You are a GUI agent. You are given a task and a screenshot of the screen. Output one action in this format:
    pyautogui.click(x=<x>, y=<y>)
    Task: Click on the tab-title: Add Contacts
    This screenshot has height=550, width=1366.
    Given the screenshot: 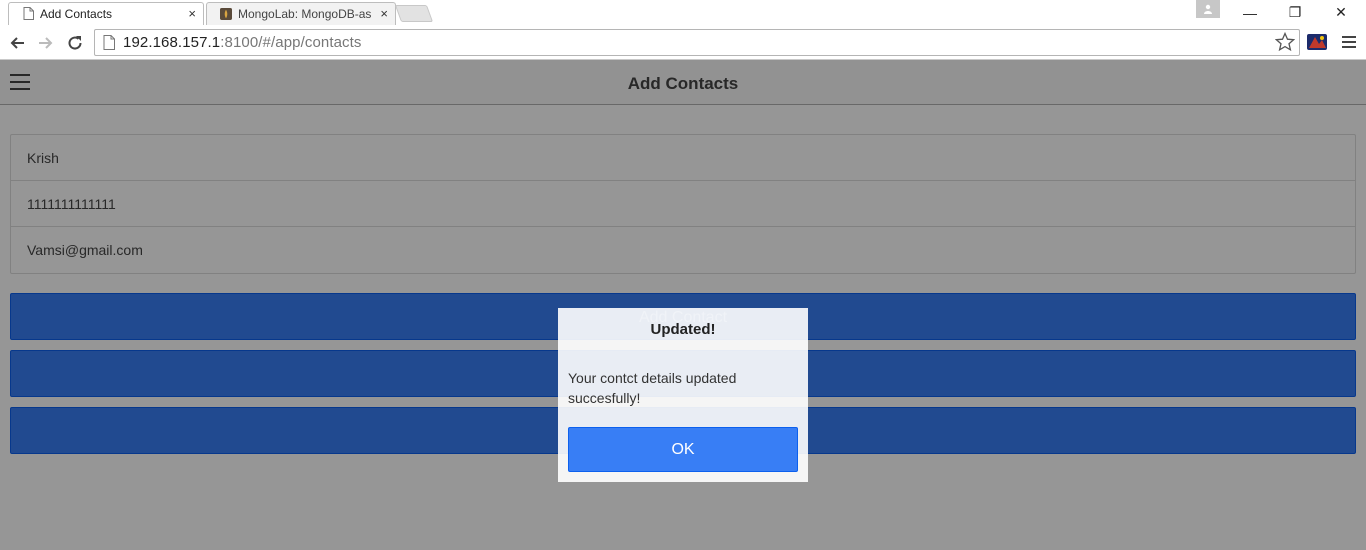 What is the action you would take?
    pyautogui.click(x=76, y=13)
    